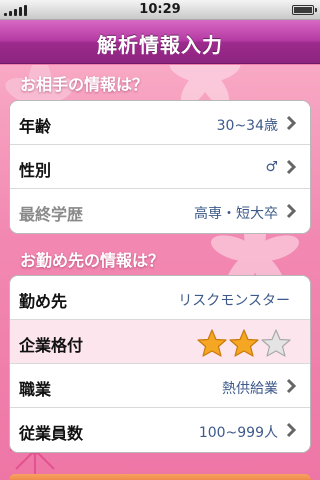 This screenshot has width=320, height=480. Describe the element at coordinates (247, 126) in the screenshot. I see `row-value: 30~34歳` at that location.